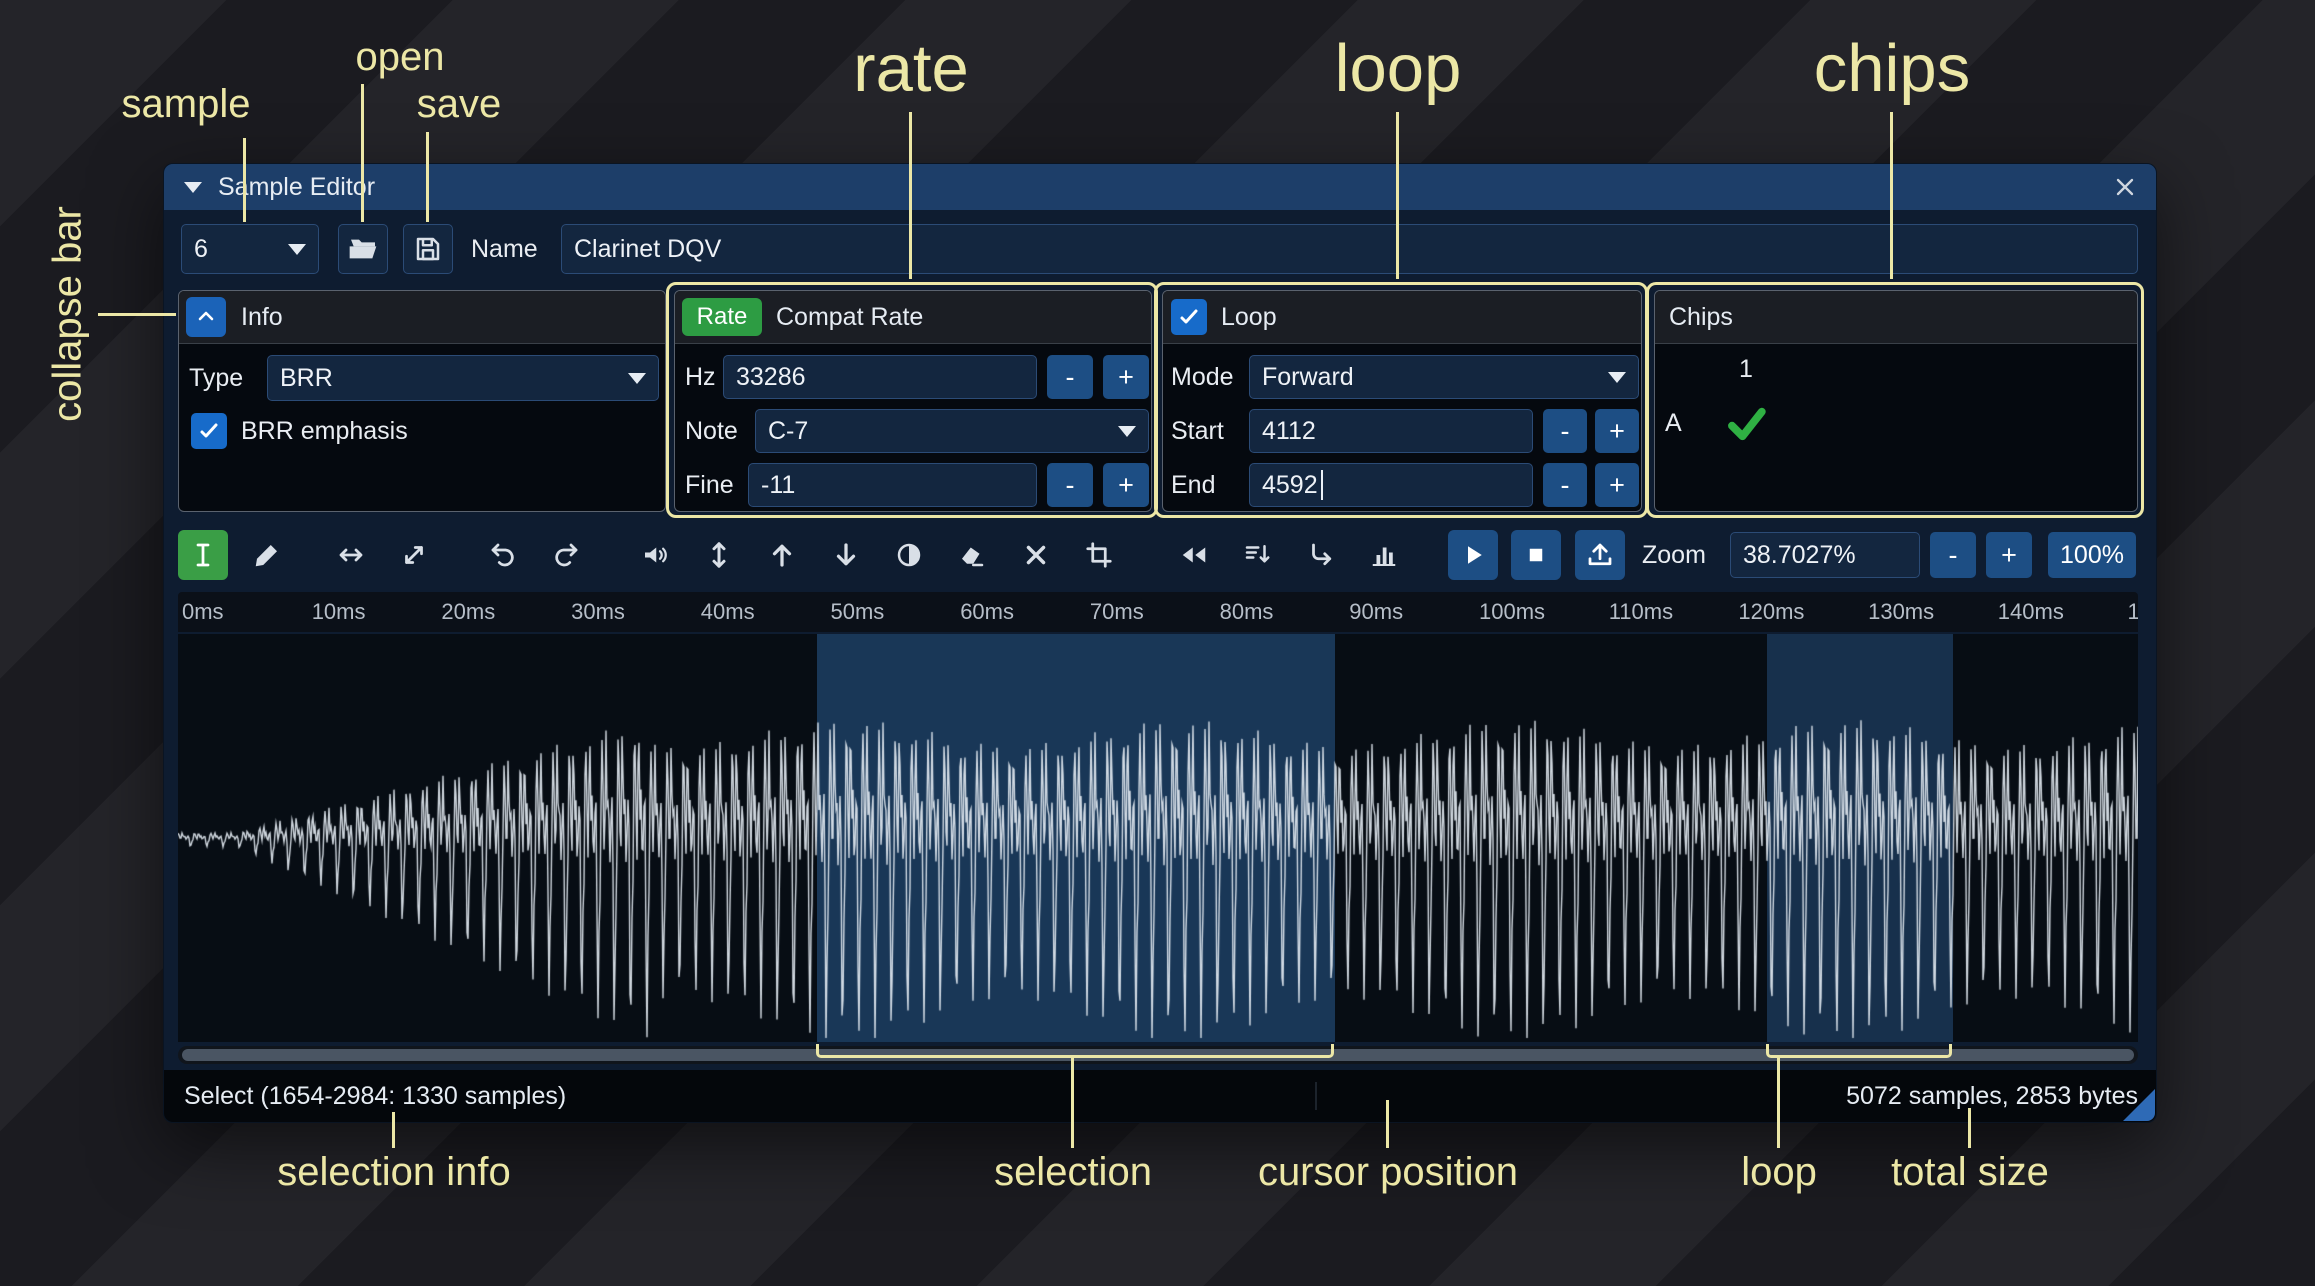 The width and height of the screenshot is (2315, 1286). I want to click on text-cursor, so click(1321, 485).